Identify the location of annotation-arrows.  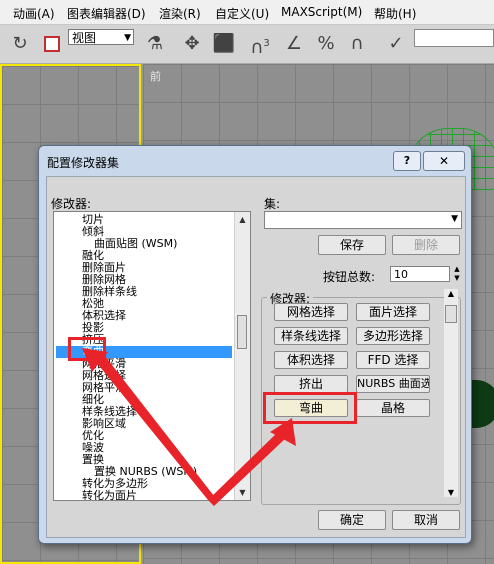
(189, 427).